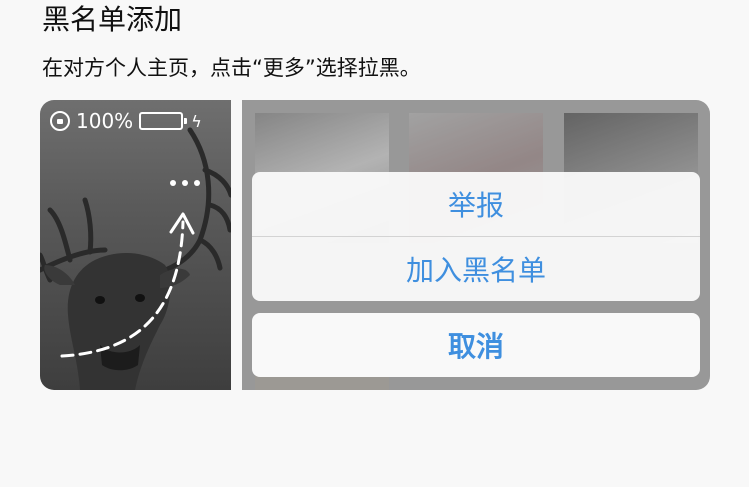 Image resolution: width=749 pixels, height=487 pixels. What do you see at coordinates (127, 285) in the screenshot?
I see `dashed-arrow-icon` at bounding box center [127, 285].